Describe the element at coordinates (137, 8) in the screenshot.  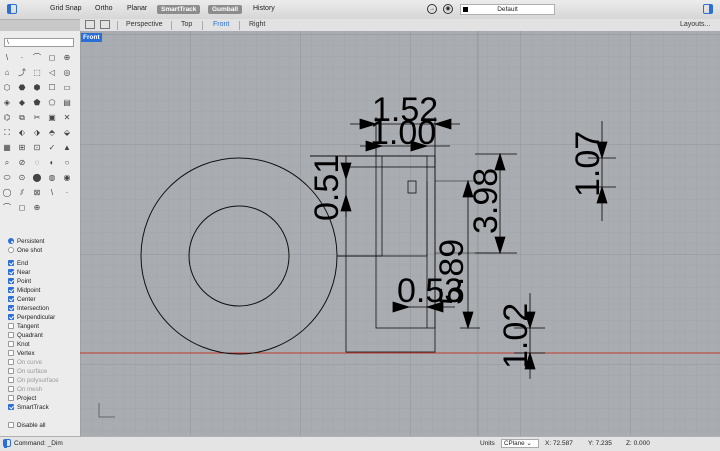
I see `planar-toggle: Planar` at that location.